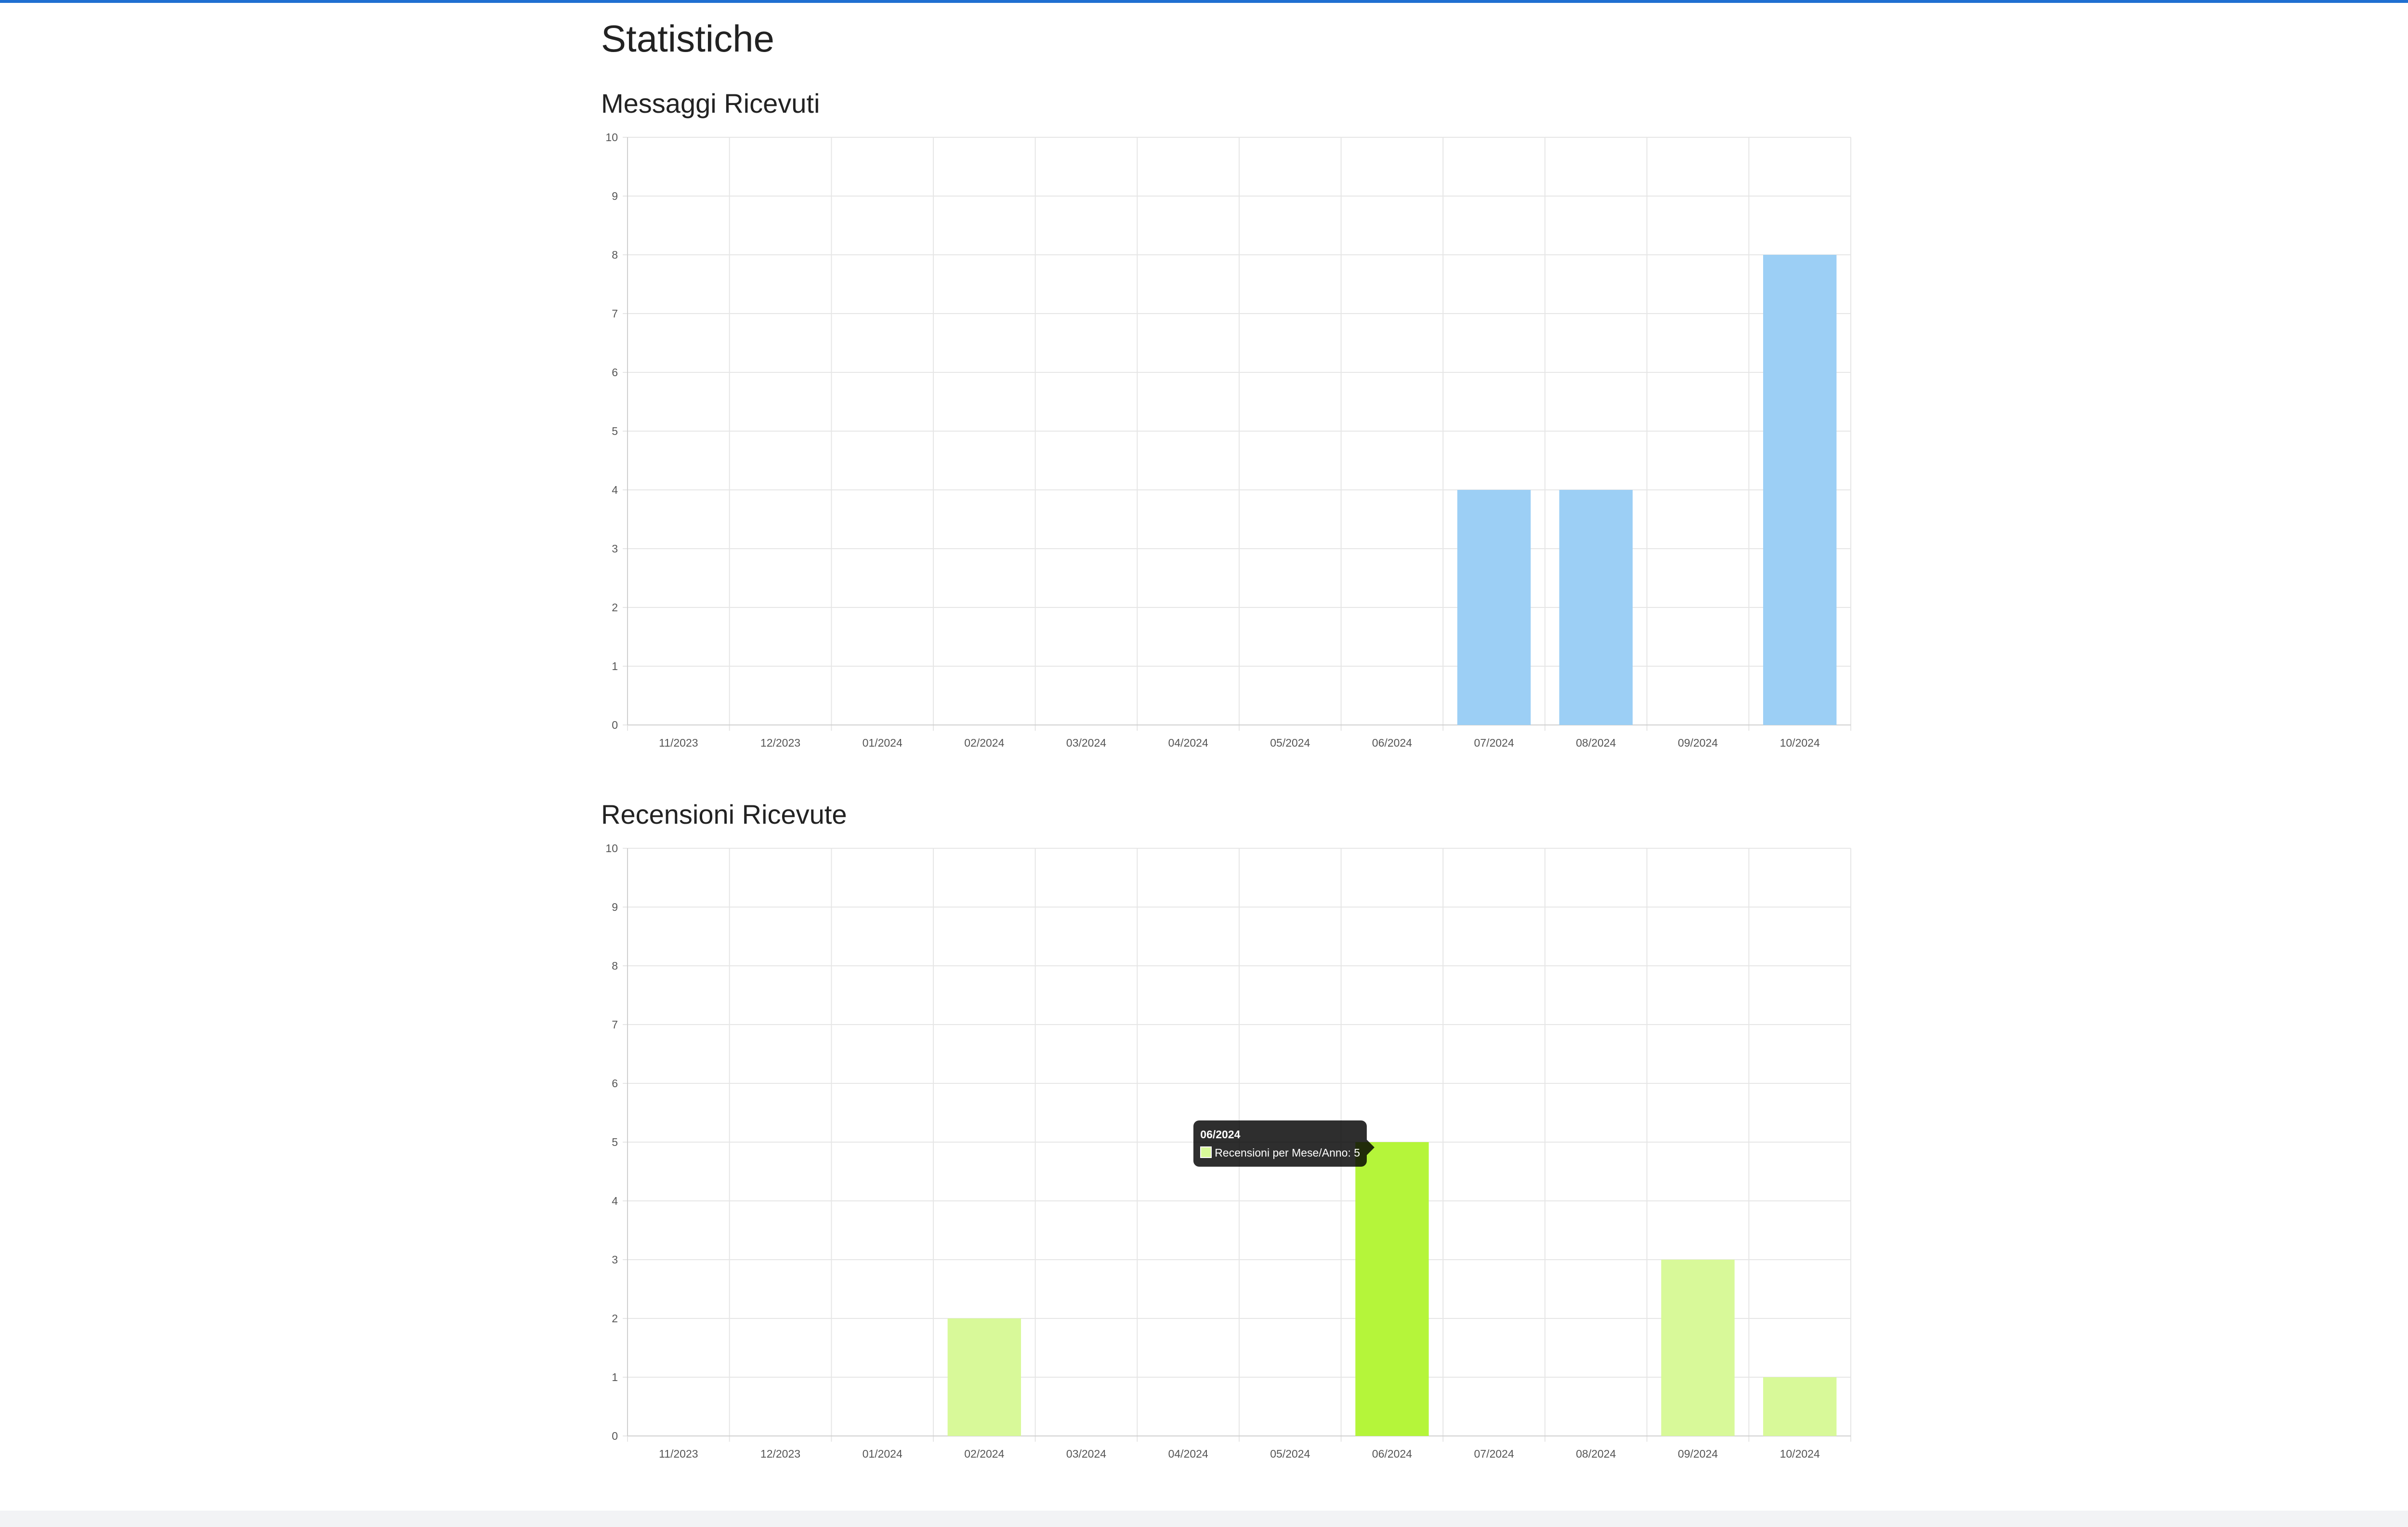  Describe the element at coordinates (1206, 1152) in the screenshot. I see `tooltip-legend-swatch` at that location.